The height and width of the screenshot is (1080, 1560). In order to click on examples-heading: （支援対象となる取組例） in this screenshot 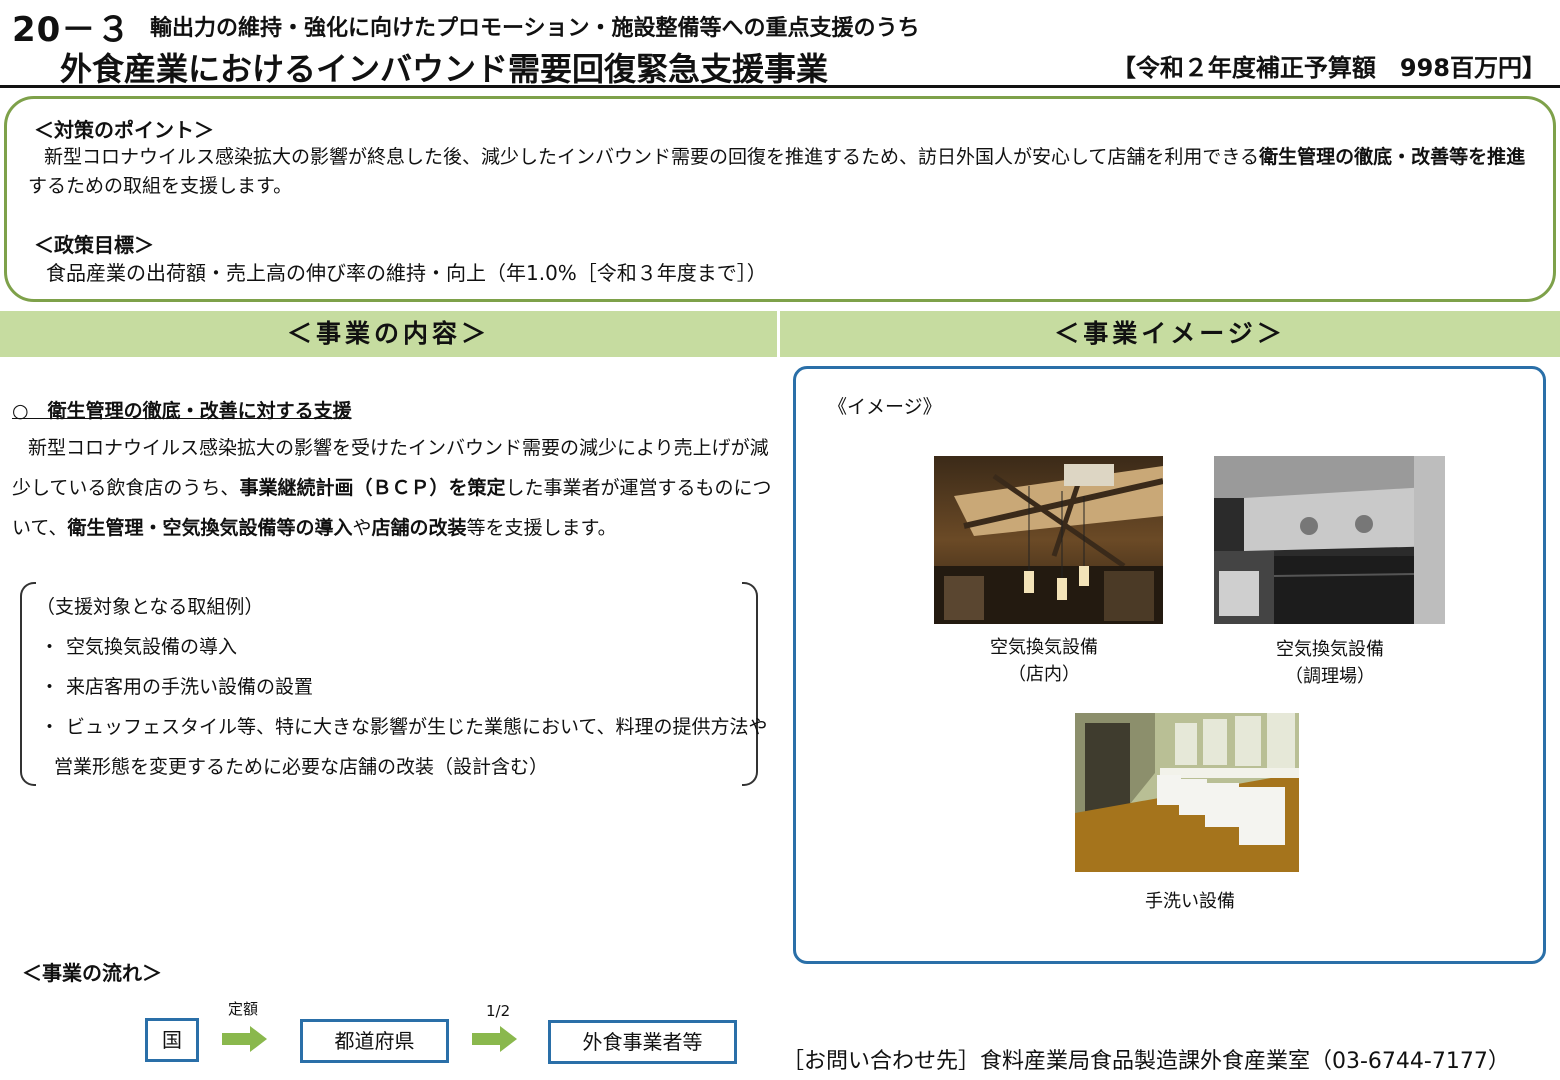, I will do `click(150, 607)`.